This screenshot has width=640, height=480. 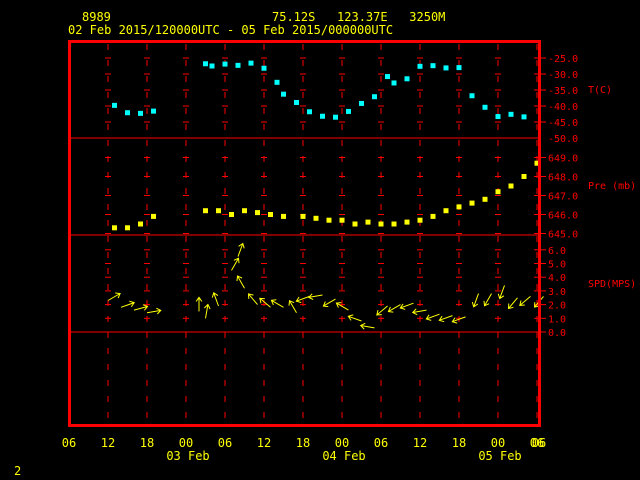 What do you see at coordinates (343, 456) in the screenshot?
I see `date-label: 04 Feb` at bounding box center [343, 456].